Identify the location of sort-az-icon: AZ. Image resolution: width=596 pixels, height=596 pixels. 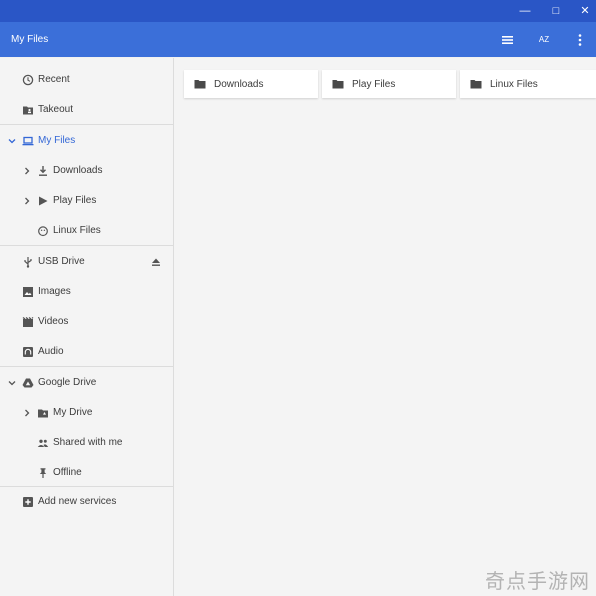
(544, 39).